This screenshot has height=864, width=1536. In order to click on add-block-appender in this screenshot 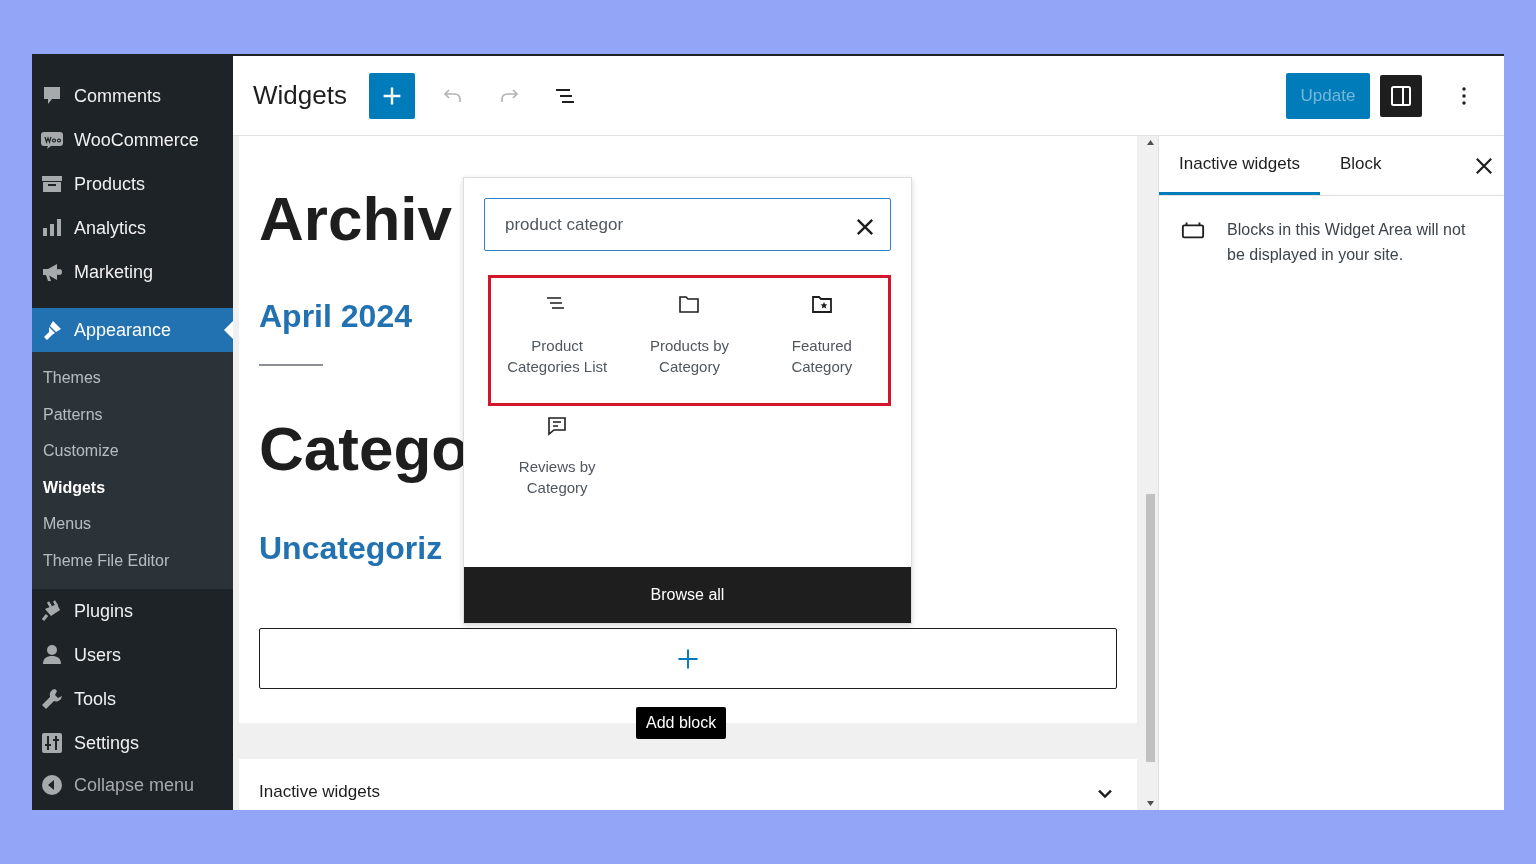, I will do `click(688, 658)`.